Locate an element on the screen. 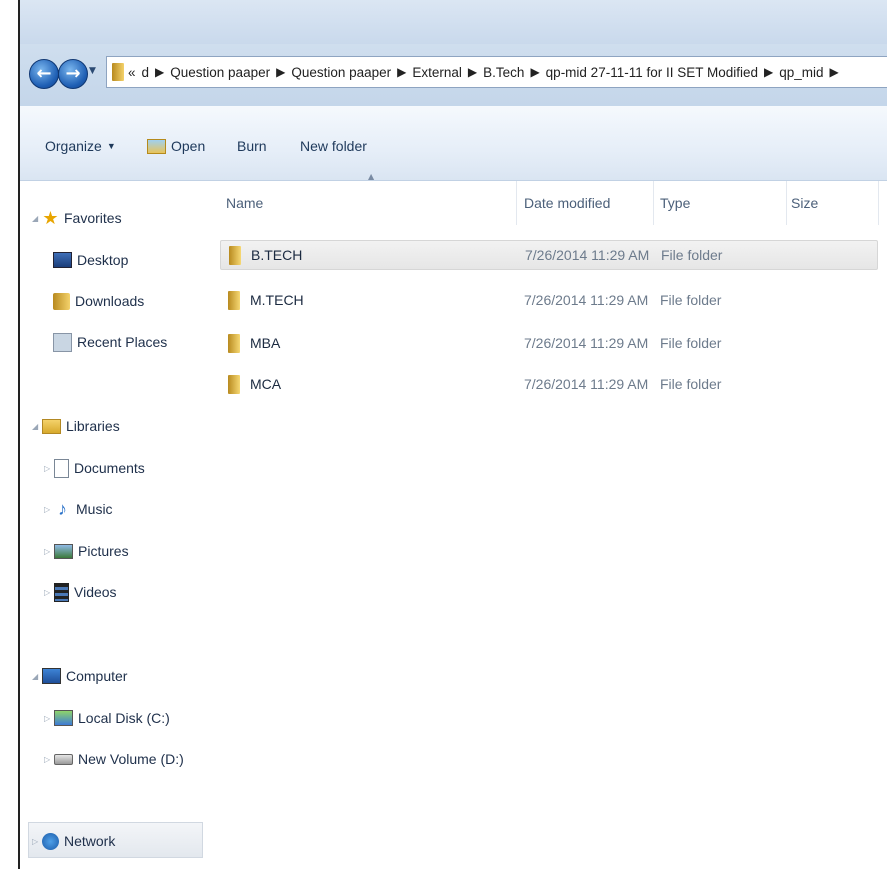 The width and height of the screenshot is (887, 869). file-name: MBA is located at coordinates (265, 343).